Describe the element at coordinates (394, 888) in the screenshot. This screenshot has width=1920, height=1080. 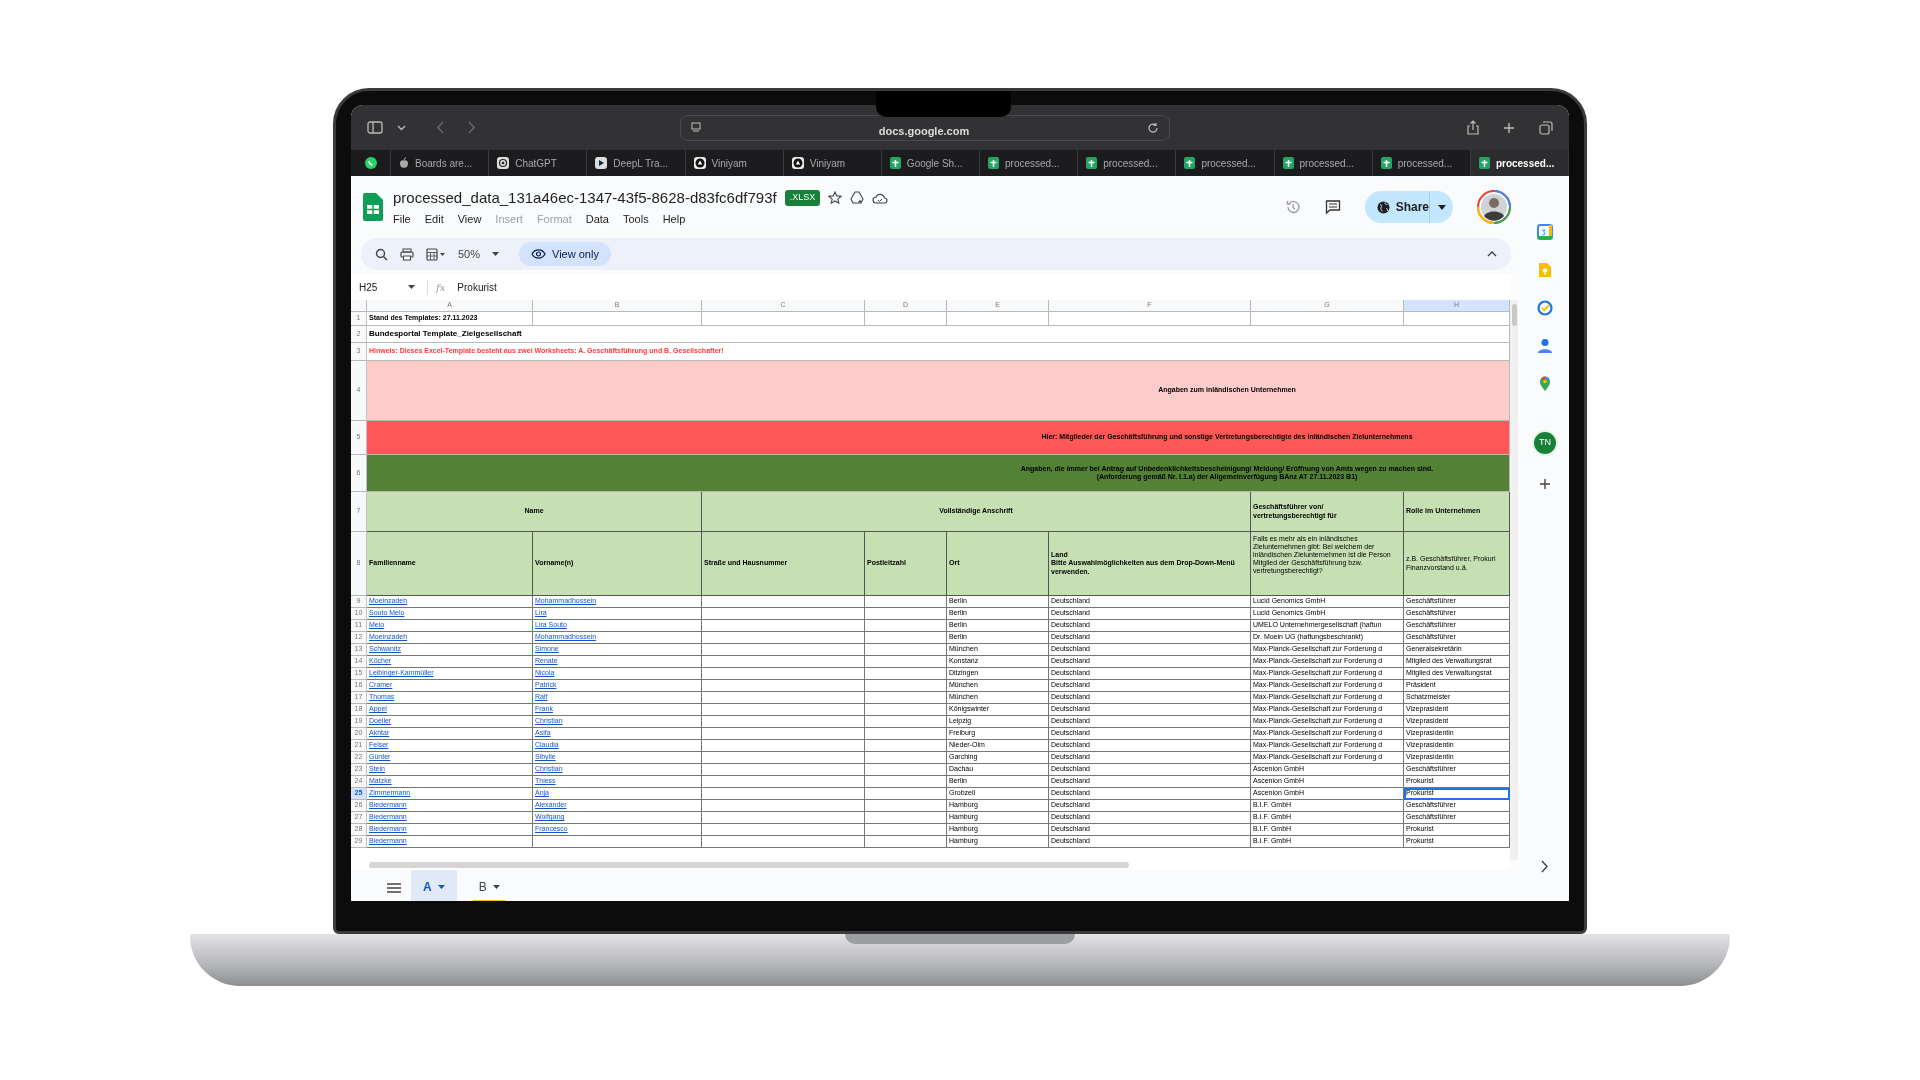
I see `menu-icon` at that location.